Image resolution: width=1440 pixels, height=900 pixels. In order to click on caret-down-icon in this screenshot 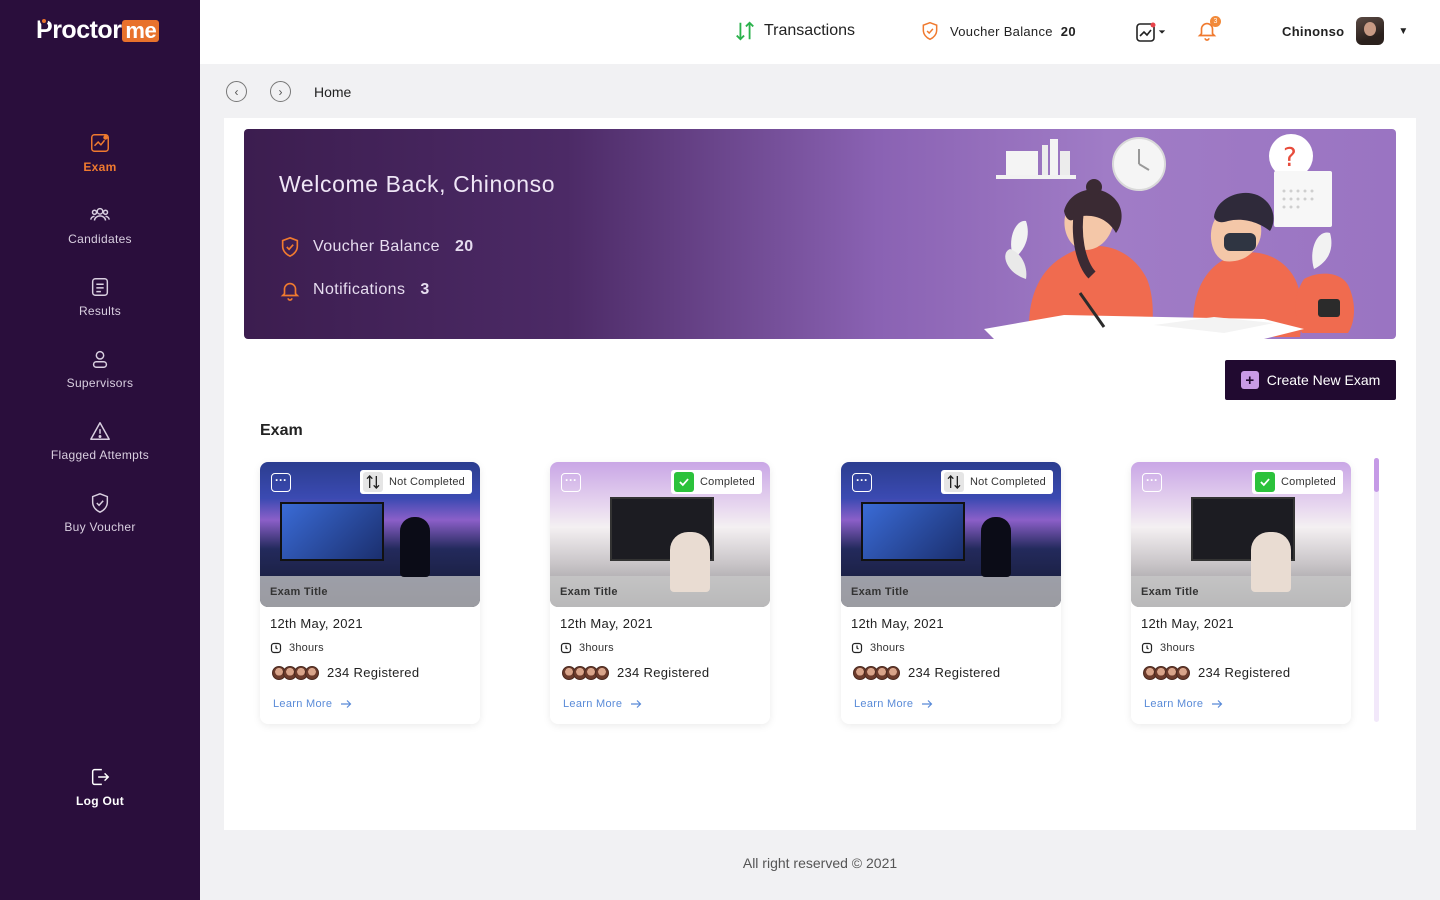, I will do `click(1162, 32)`.